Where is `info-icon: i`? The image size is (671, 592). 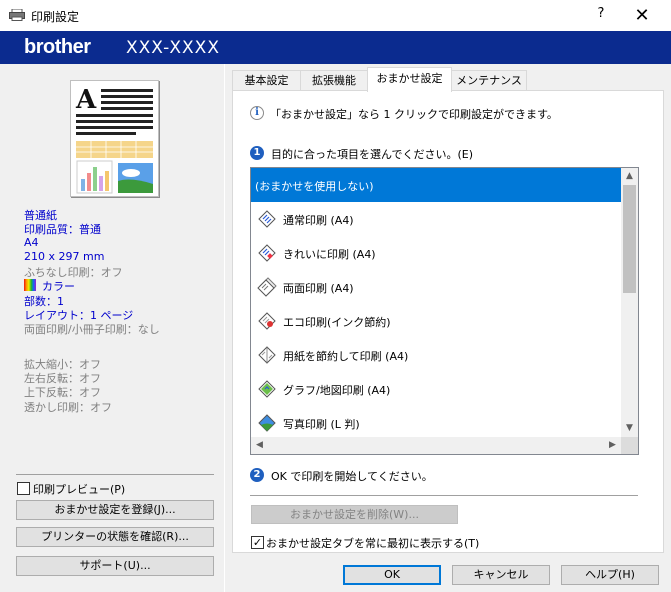
info-icon: i is located at coordinates (257, 113).